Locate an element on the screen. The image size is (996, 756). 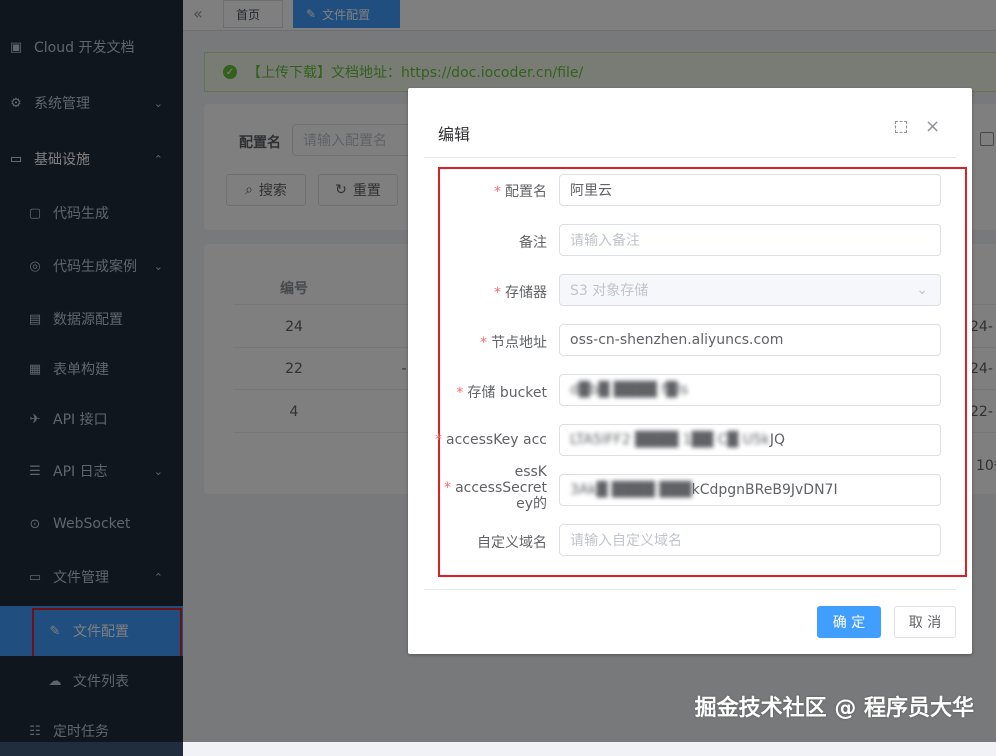
form-label-remark: 备注 is located at coordinates (533, 243).